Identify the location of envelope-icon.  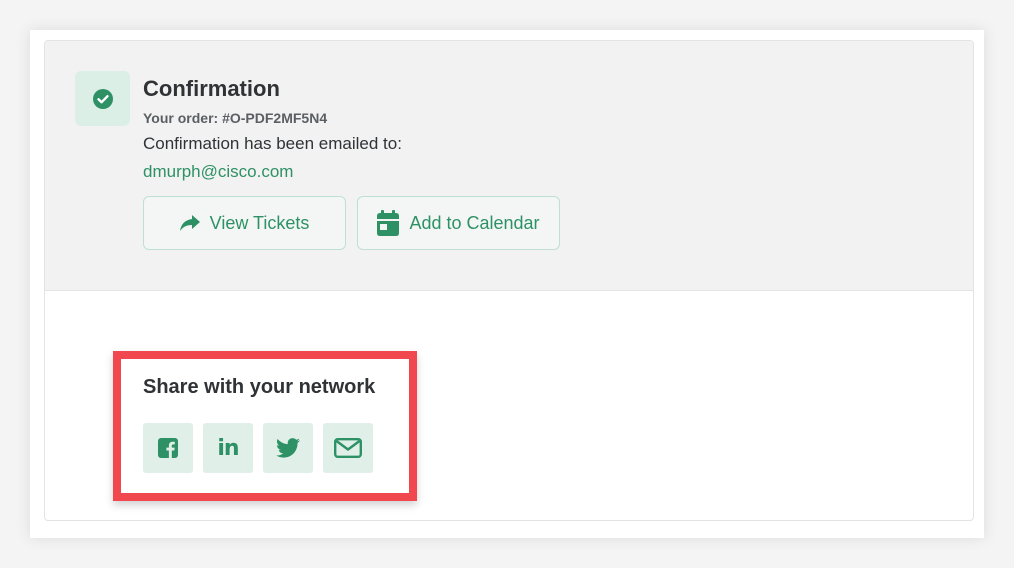
(348, 448).